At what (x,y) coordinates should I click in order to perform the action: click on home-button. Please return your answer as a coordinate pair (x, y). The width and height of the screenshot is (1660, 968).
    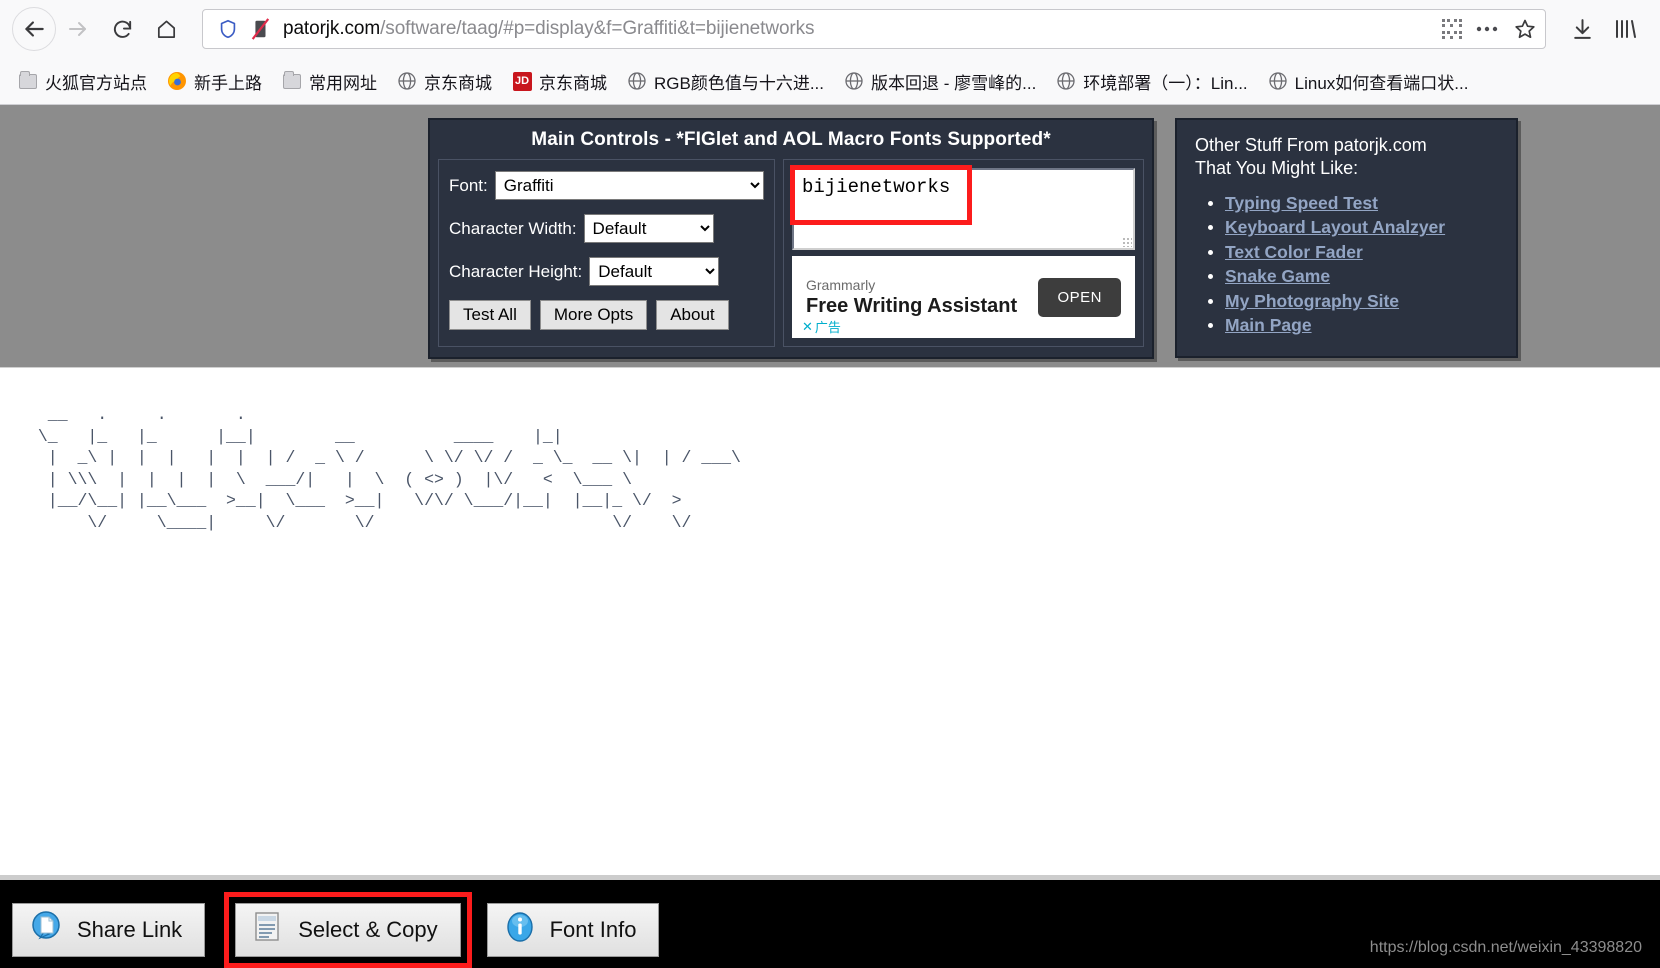
    Looking at the image, I should click on (166, 29).